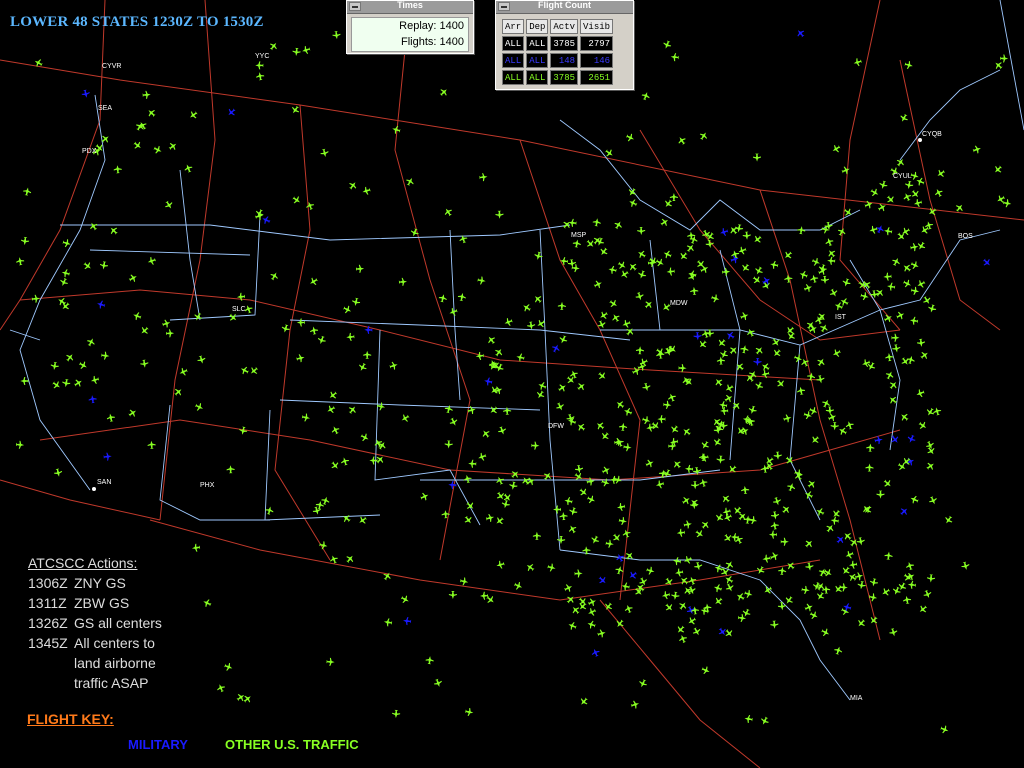 This screenshot has height=768, width=1024. What do you see at coordinates (558, 77) in the screenshot?
I see `flight-count-row: ALL ALL 3785 2651` at bounding box center [558, 77].